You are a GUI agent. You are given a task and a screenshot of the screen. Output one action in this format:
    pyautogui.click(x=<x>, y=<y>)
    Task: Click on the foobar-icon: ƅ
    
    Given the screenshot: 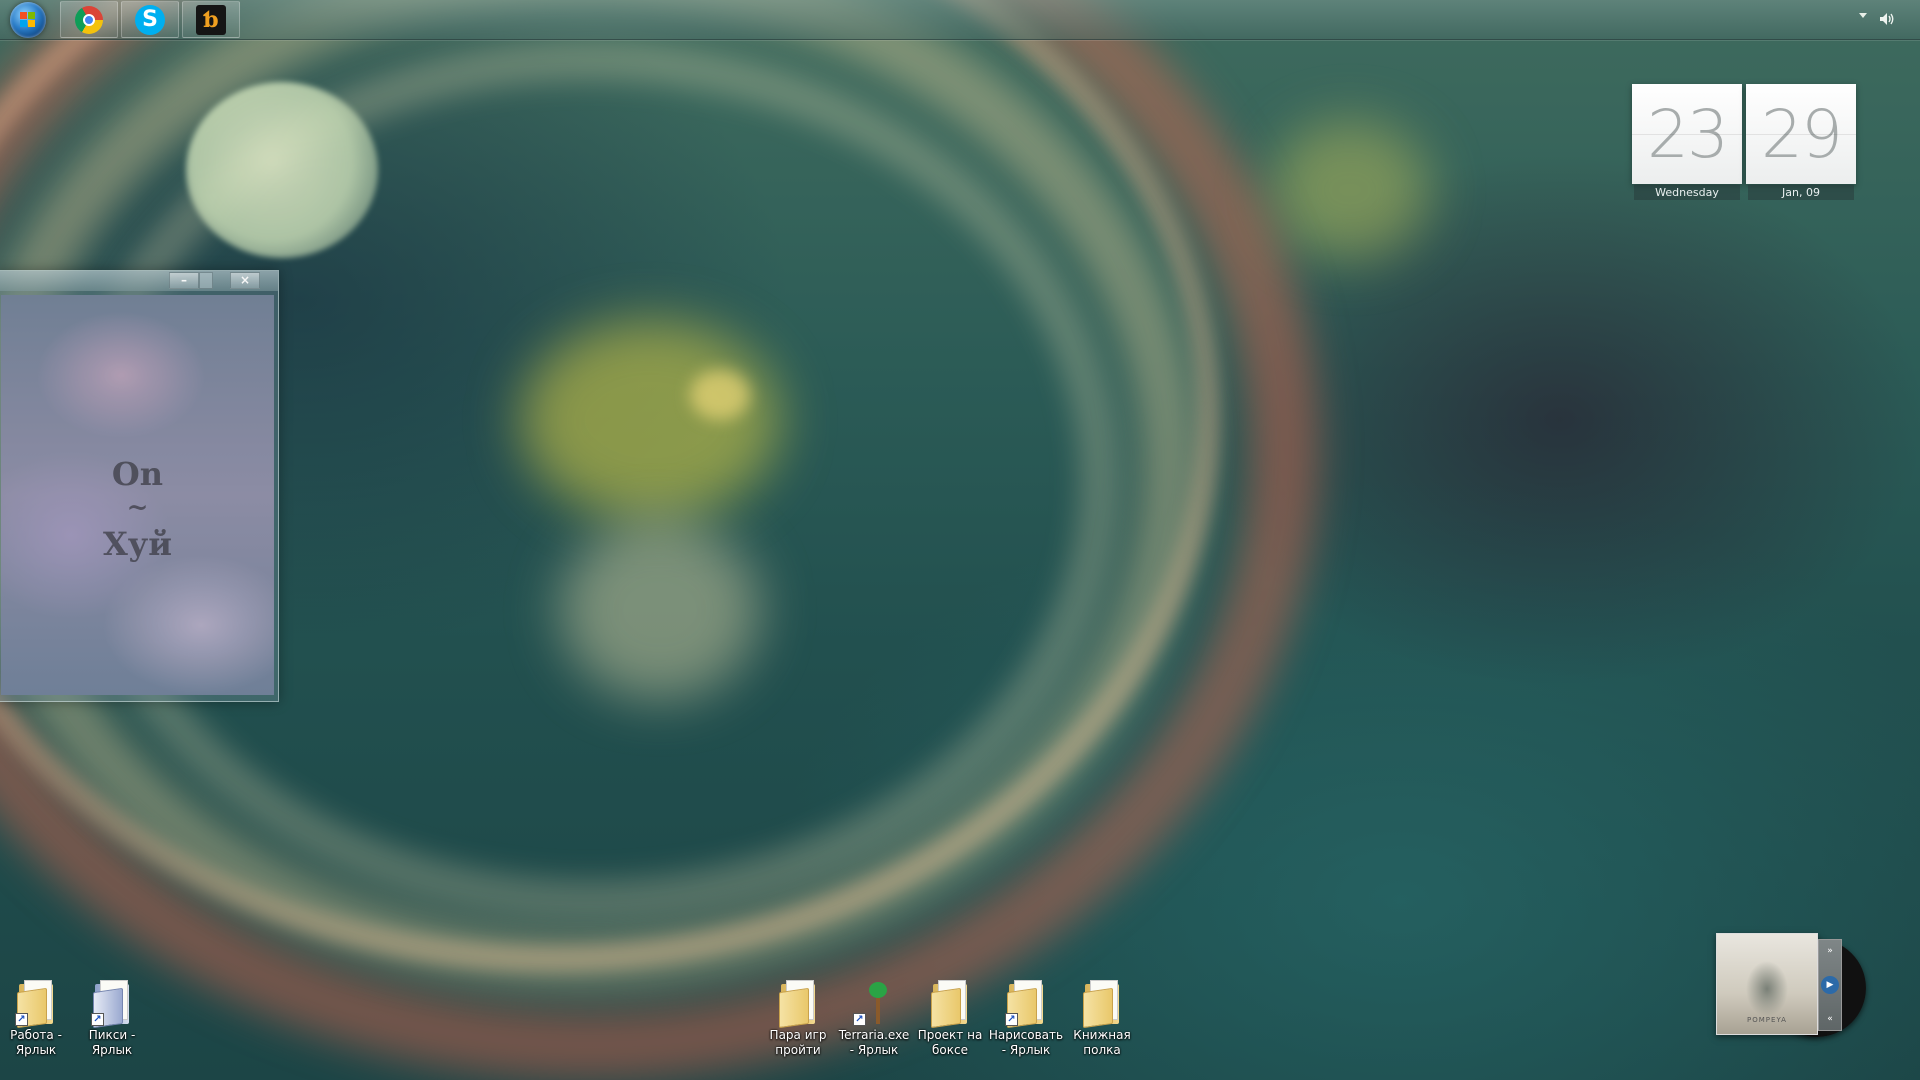 What is the action you would take?
    pyautogui.click(x=211, y=19)
    